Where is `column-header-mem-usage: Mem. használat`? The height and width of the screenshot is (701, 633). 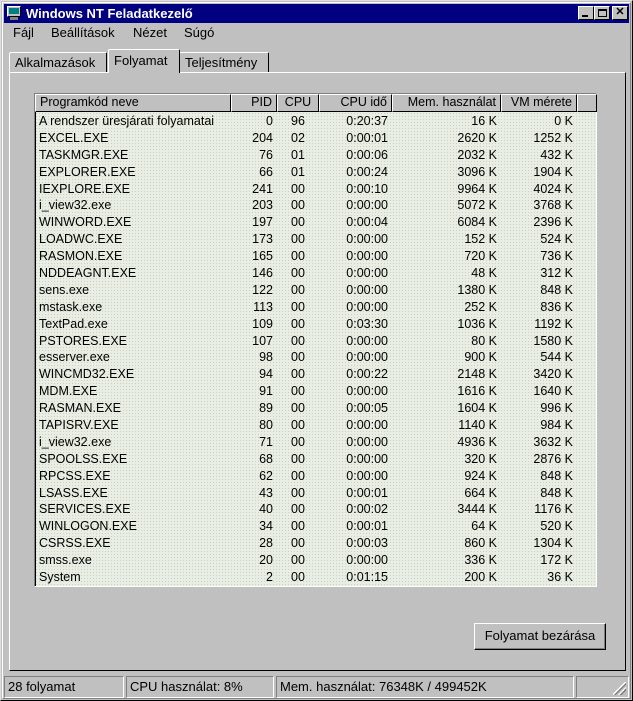 column-header-mem-usage: Mem. használat is located at coordinates (446, 103).